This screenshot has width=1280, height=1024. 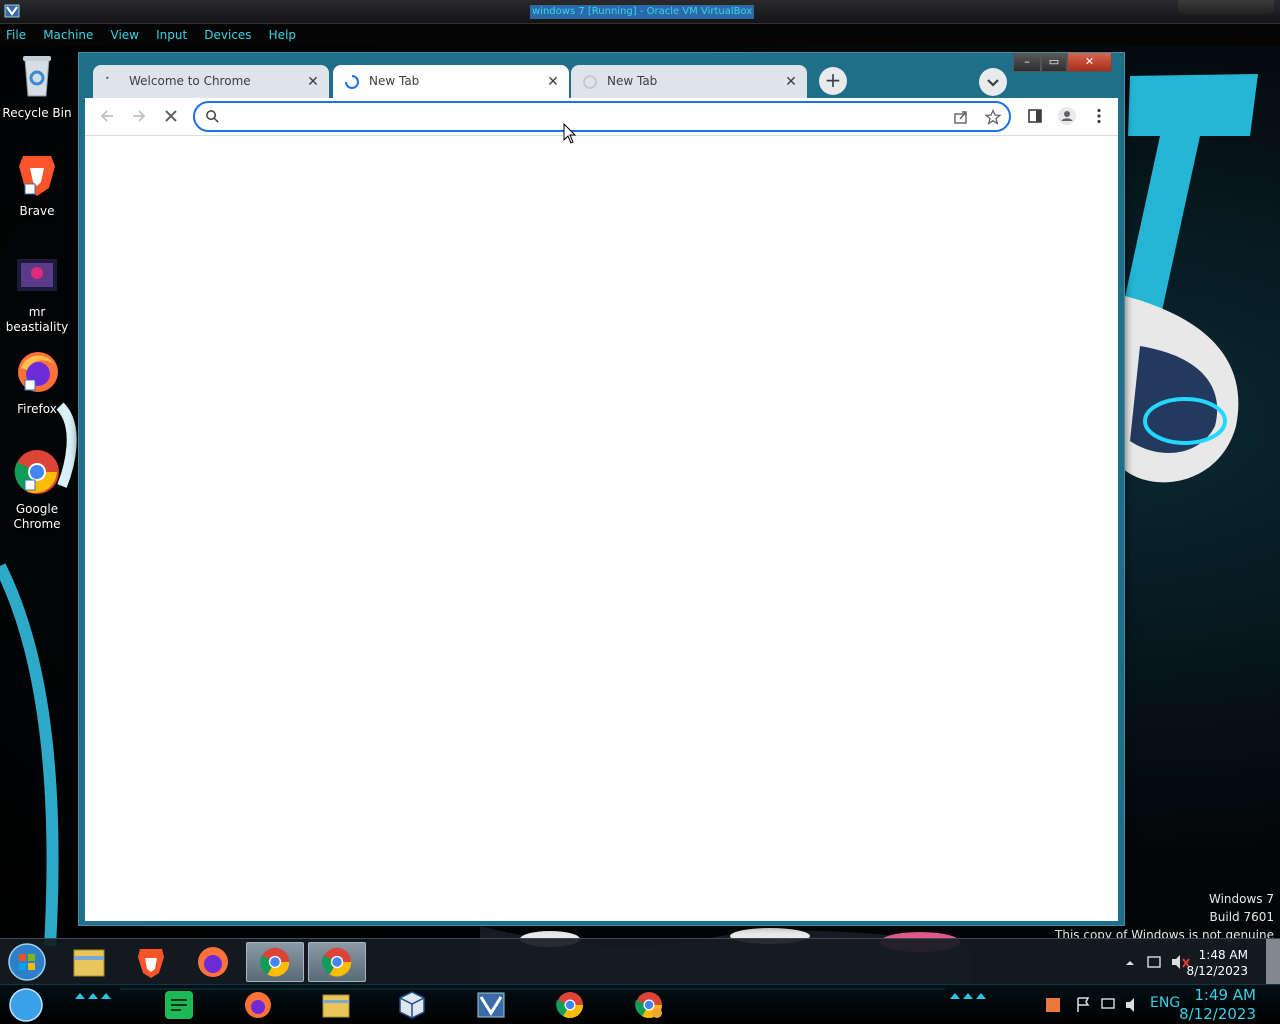 What do you see at coordinates (37, 275) in the screenshot?
I see `folder-thumbnail-icon` at bounding box center [37, 275].